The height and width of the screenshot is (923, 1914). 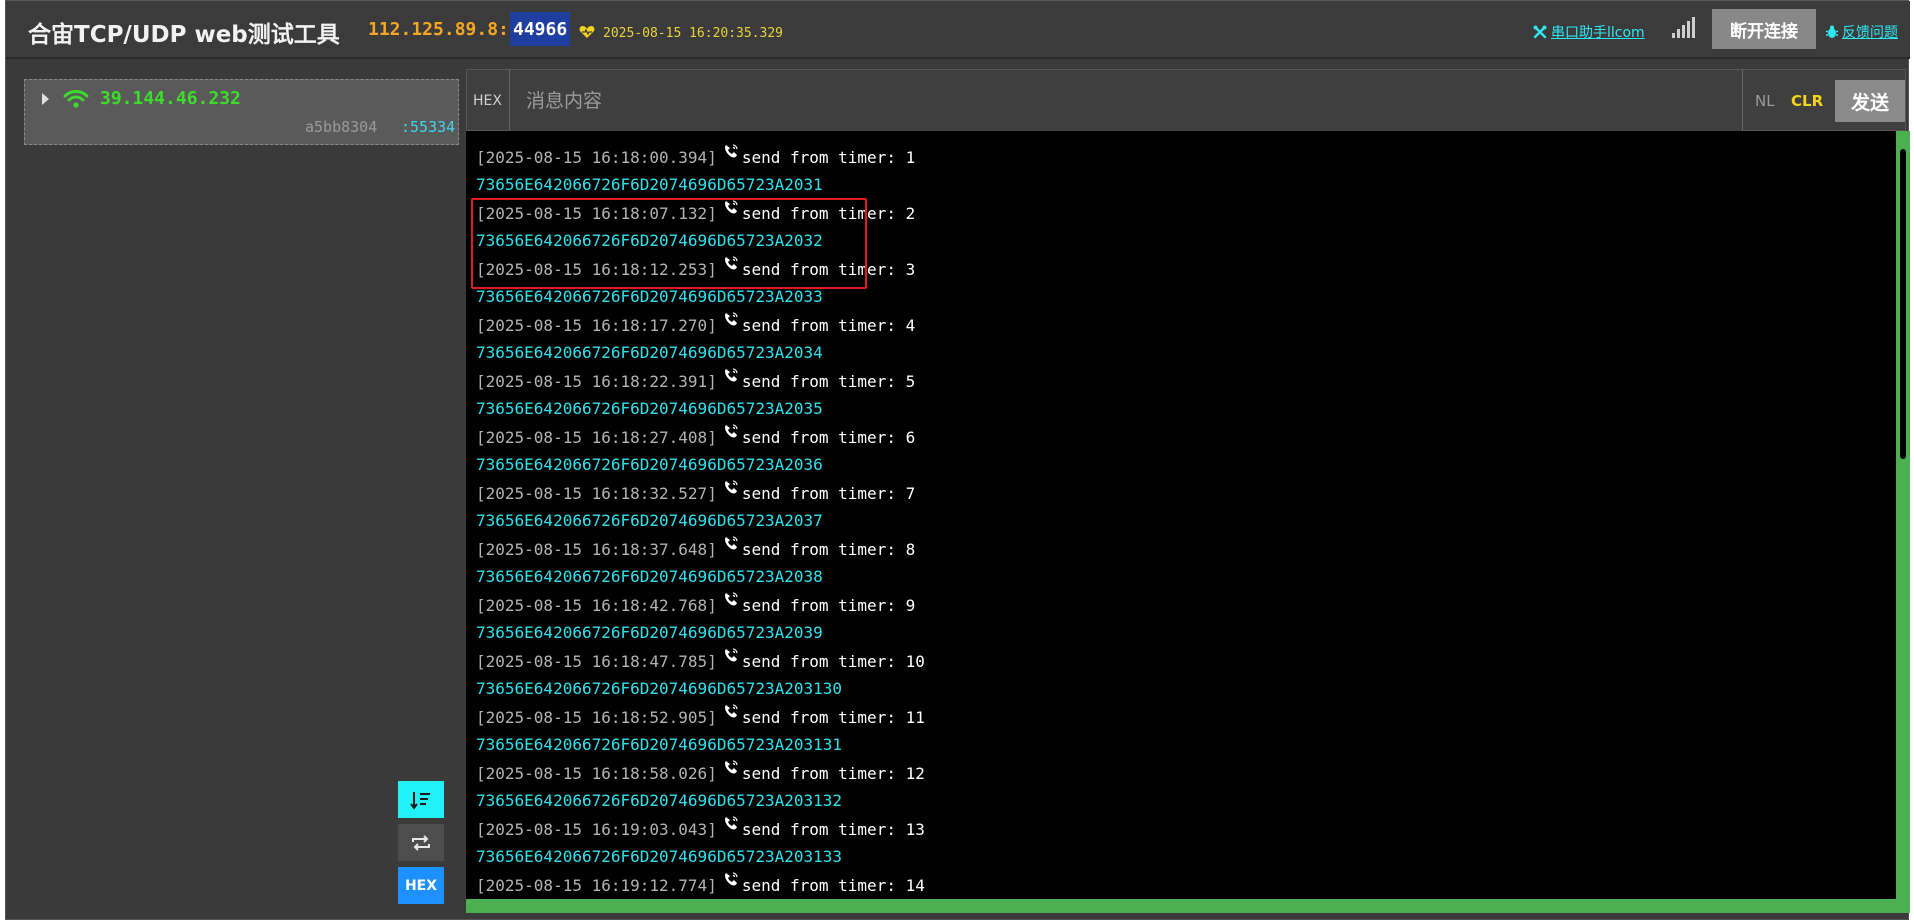 I want to click on server-address: 112.125.89.8:, so click(x=438, y=29).